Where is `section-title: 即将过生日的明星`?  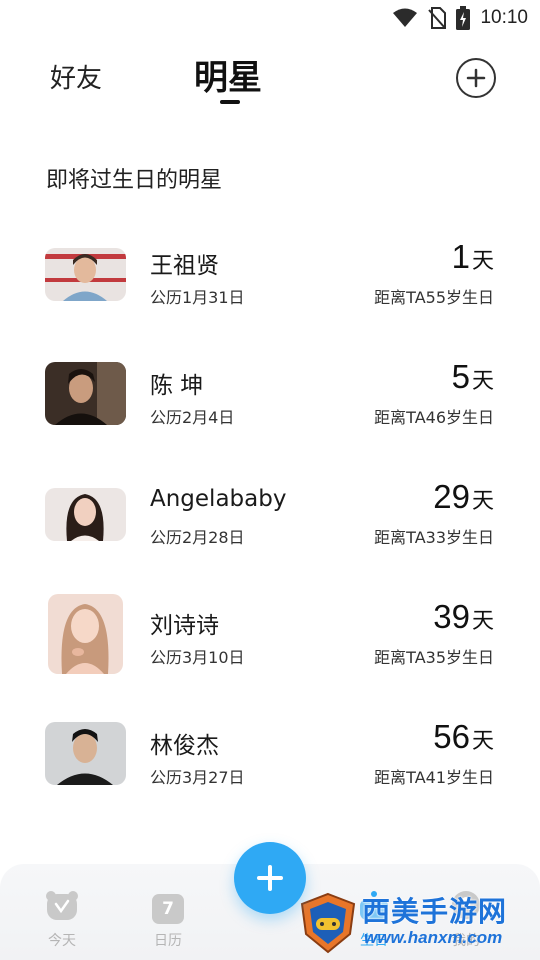
section-title: 即将过生日的明星 is located at coordinates (134, 180).